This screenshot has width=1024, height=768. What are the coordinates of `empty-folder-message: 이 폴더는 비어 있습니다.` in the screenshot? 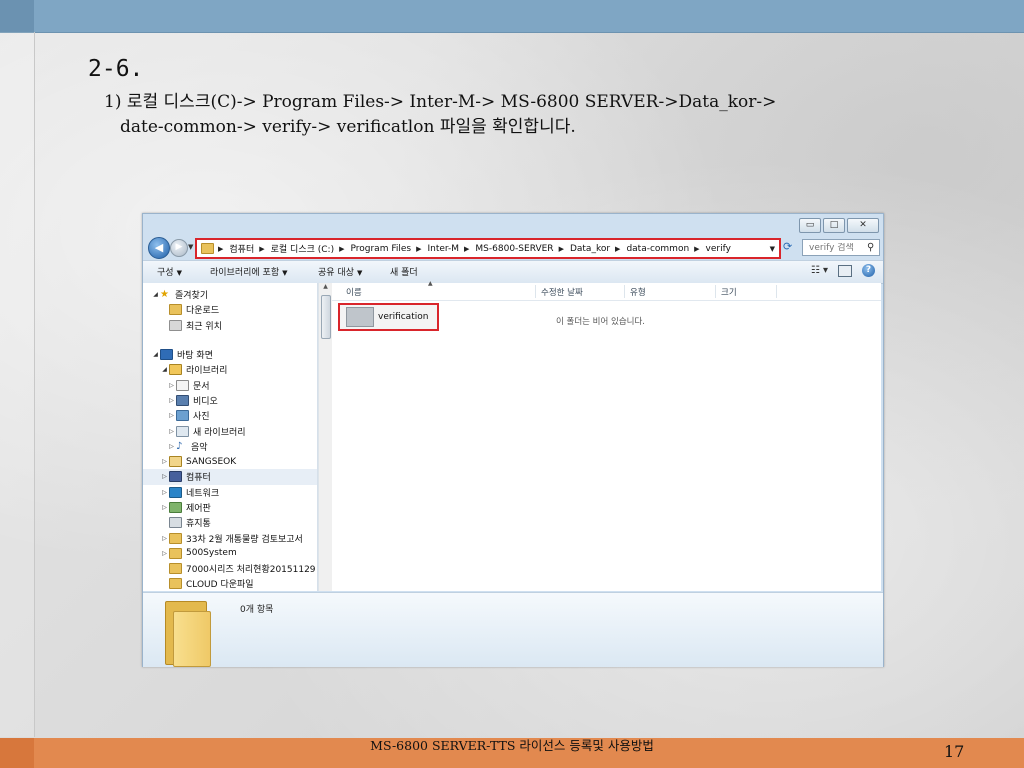 It's located at (601, 322).